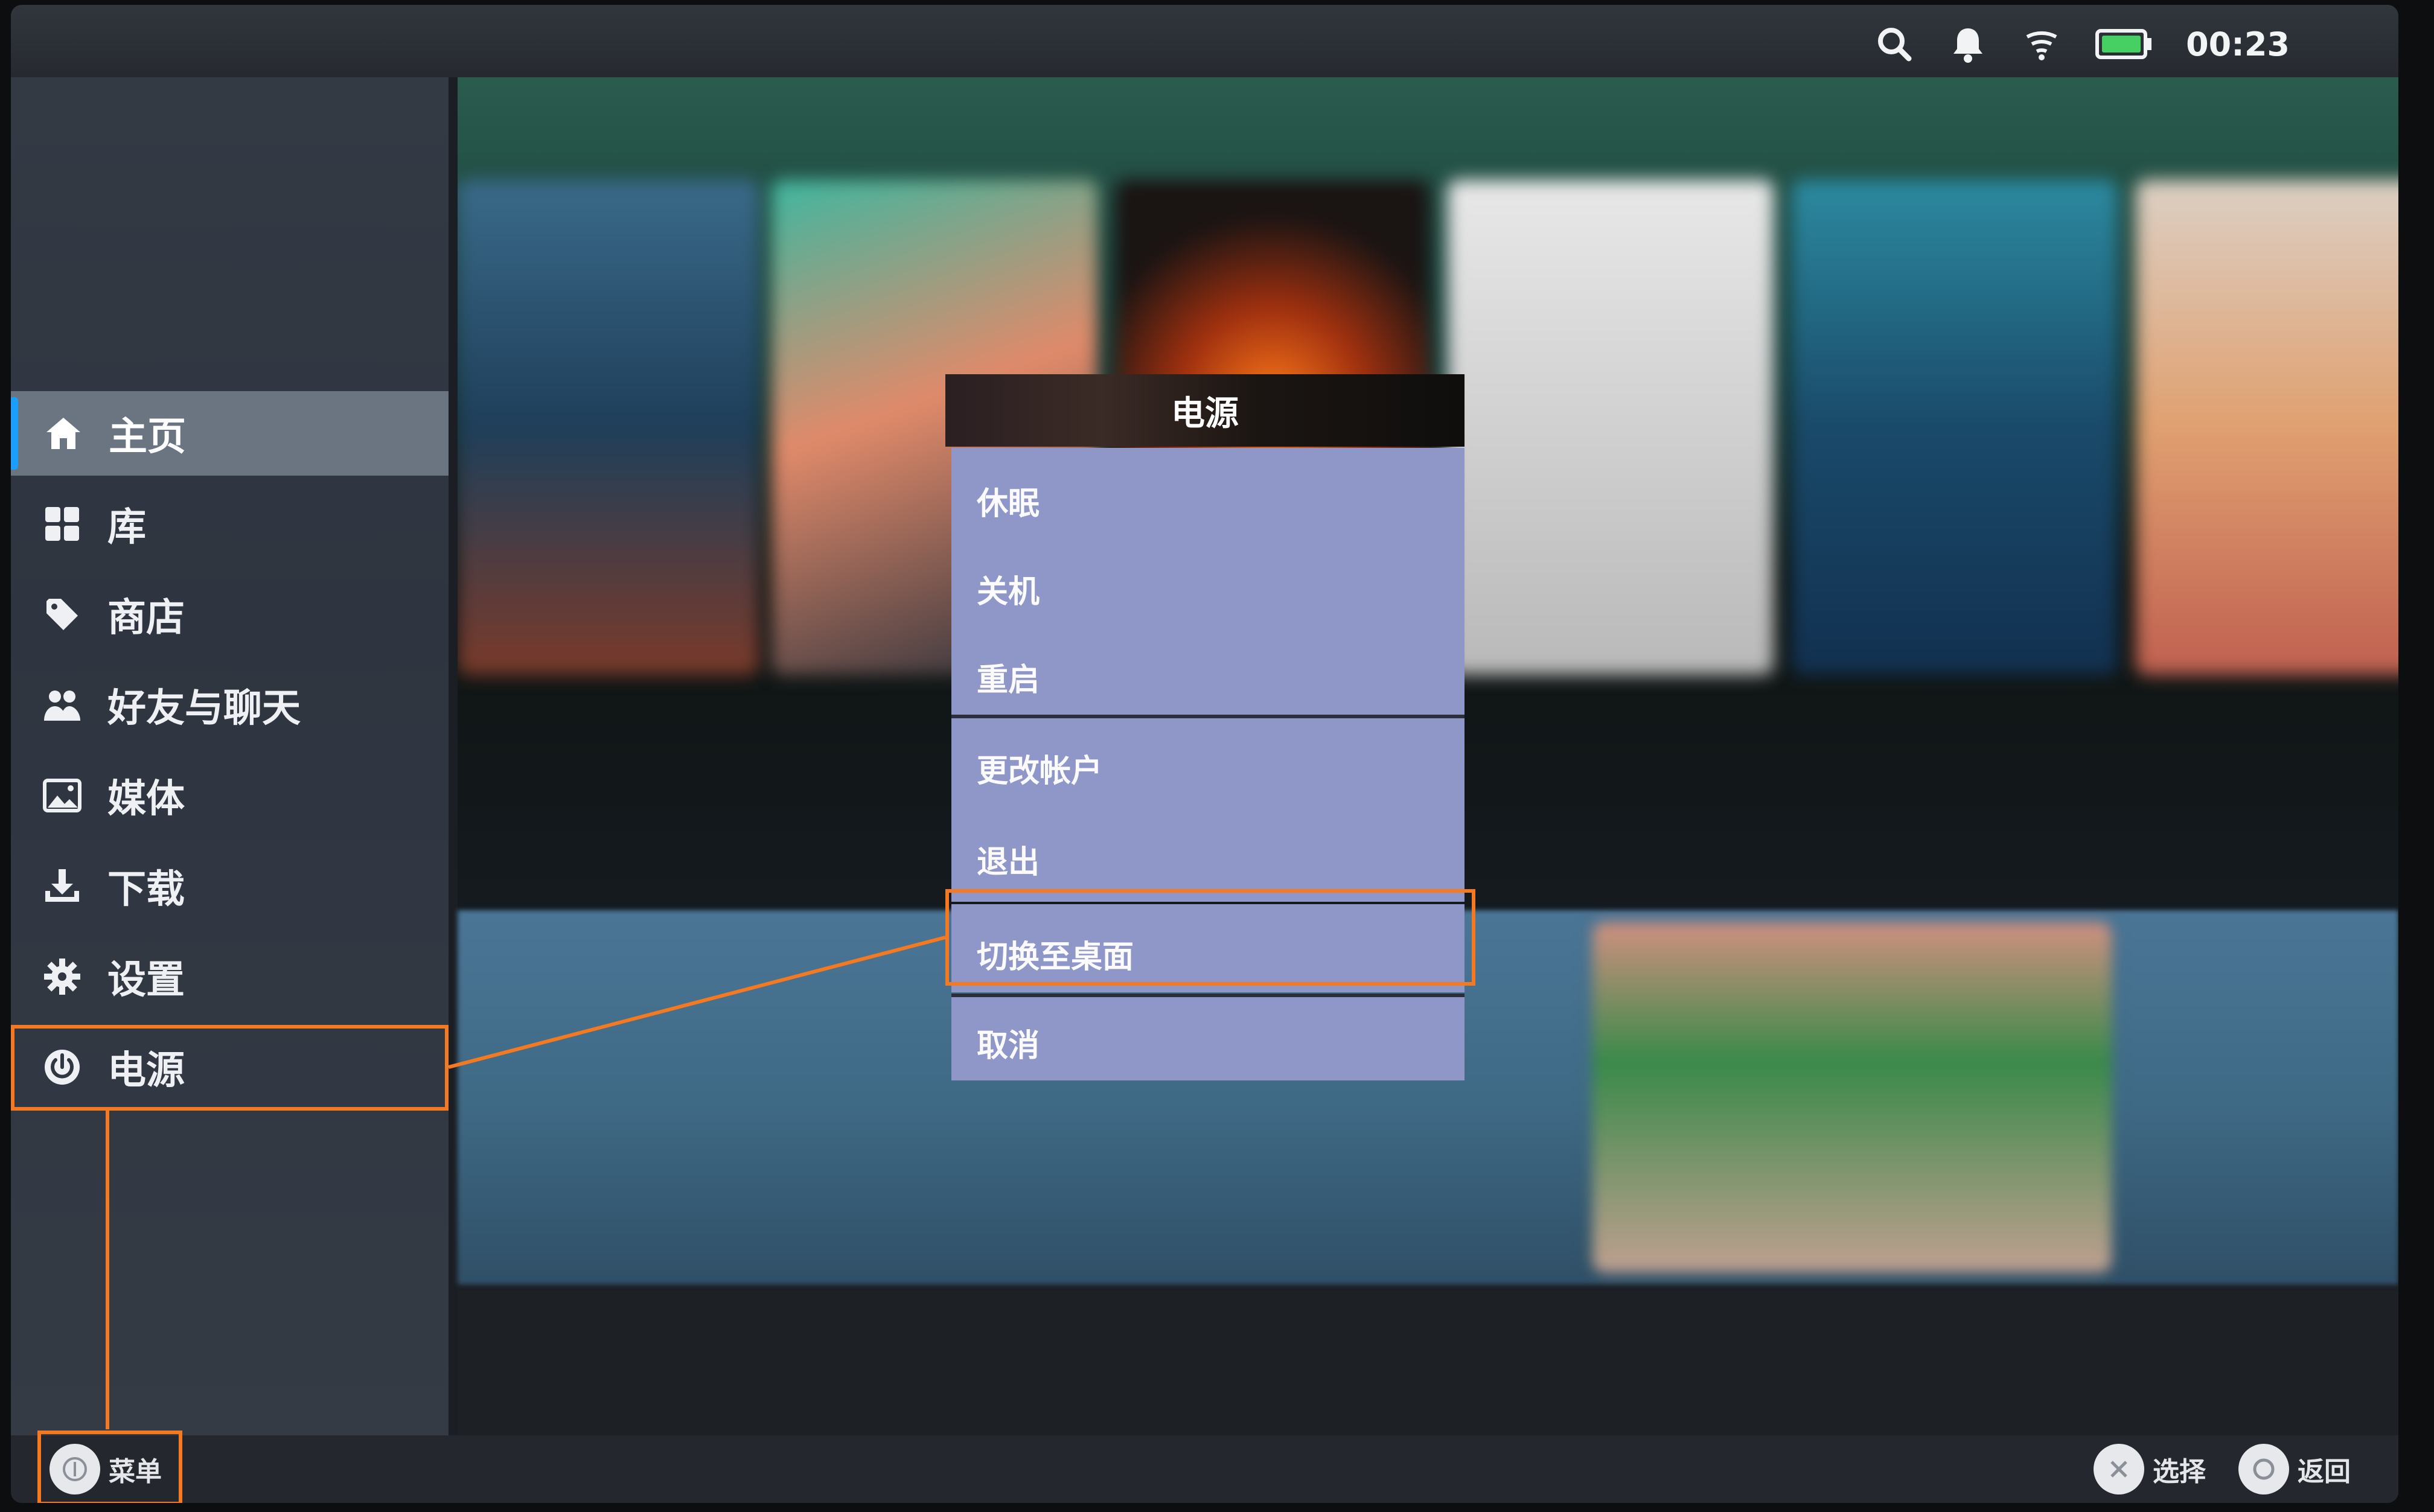  What do you see at coordinates (75, 1469) in the screenshot?
I see `steam-button-icon` at bounding box center [75, 1469].